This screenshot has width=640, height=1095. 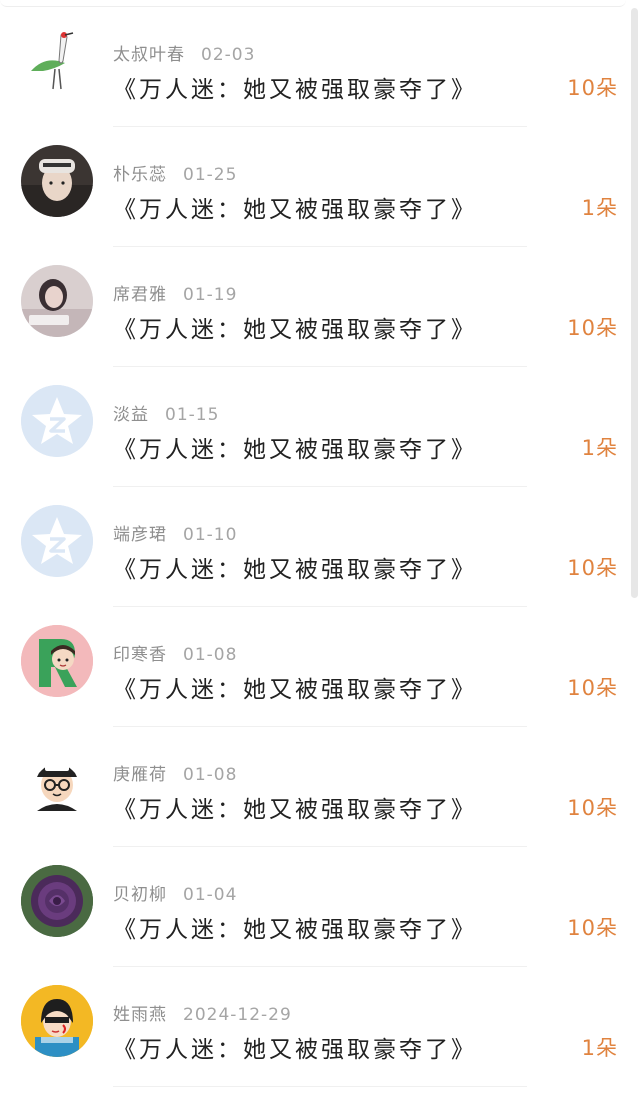 I want to click on user-name: 端彦珺, so click(x=140, y=535).